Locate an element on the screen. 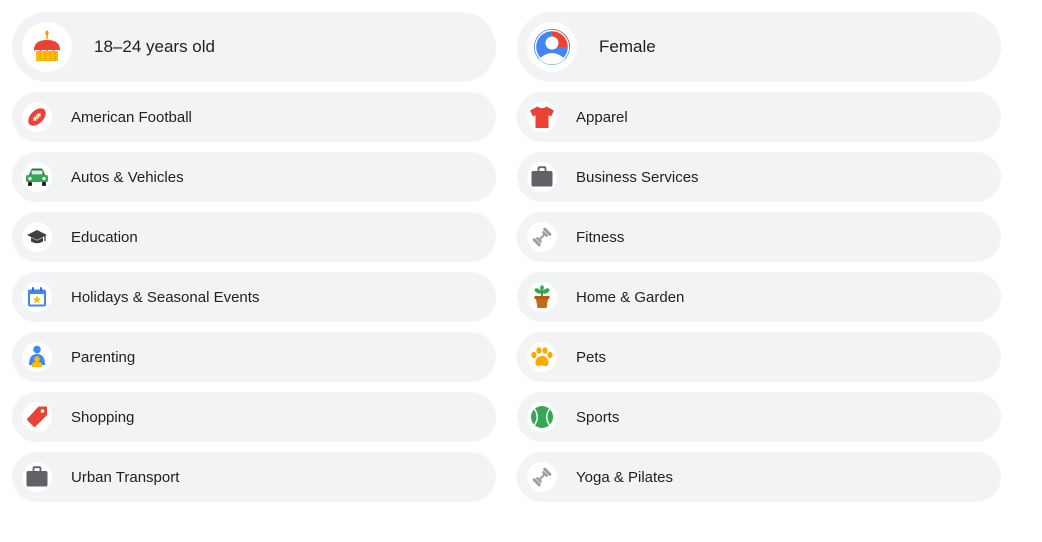 The height and width of the screenshot is (542, 1042). chip-fitness: Fitness is located at coordinates (759, 237).